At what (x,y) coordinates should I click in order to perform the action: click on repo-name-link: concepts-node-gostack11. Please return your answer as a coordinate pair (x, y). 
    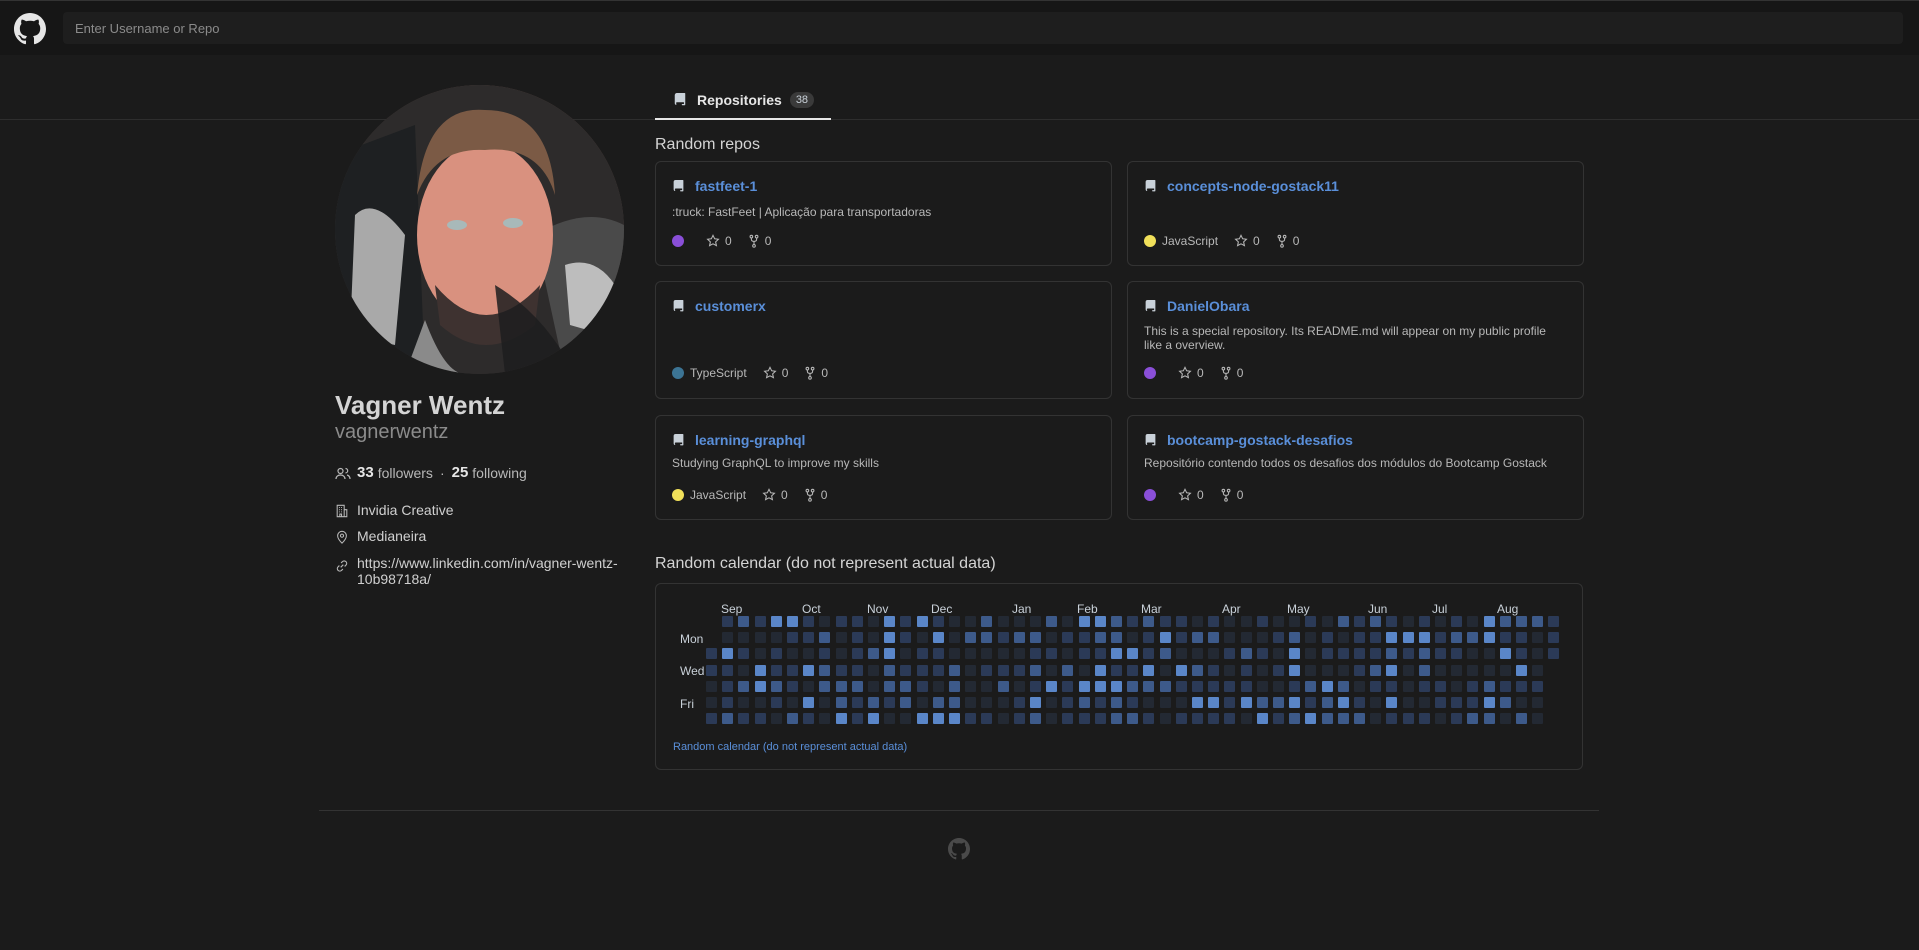
    Looking at the image, I should click on (1253, 186).